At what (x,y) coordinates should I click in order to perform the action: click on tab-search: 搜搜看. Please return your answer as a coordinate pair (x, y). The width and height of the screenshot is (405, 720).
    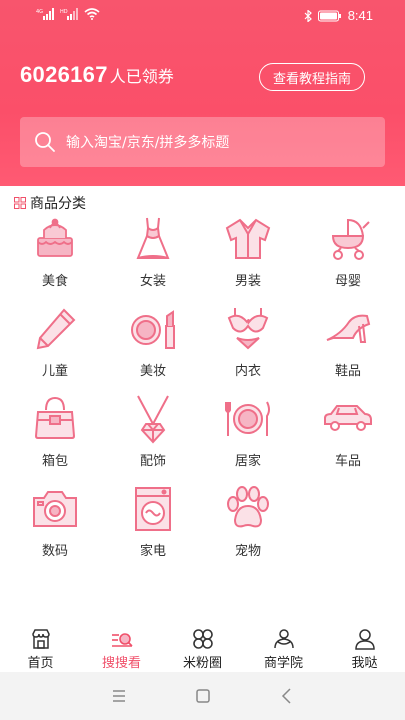
    Looking at the image, I should click on (121, 647).